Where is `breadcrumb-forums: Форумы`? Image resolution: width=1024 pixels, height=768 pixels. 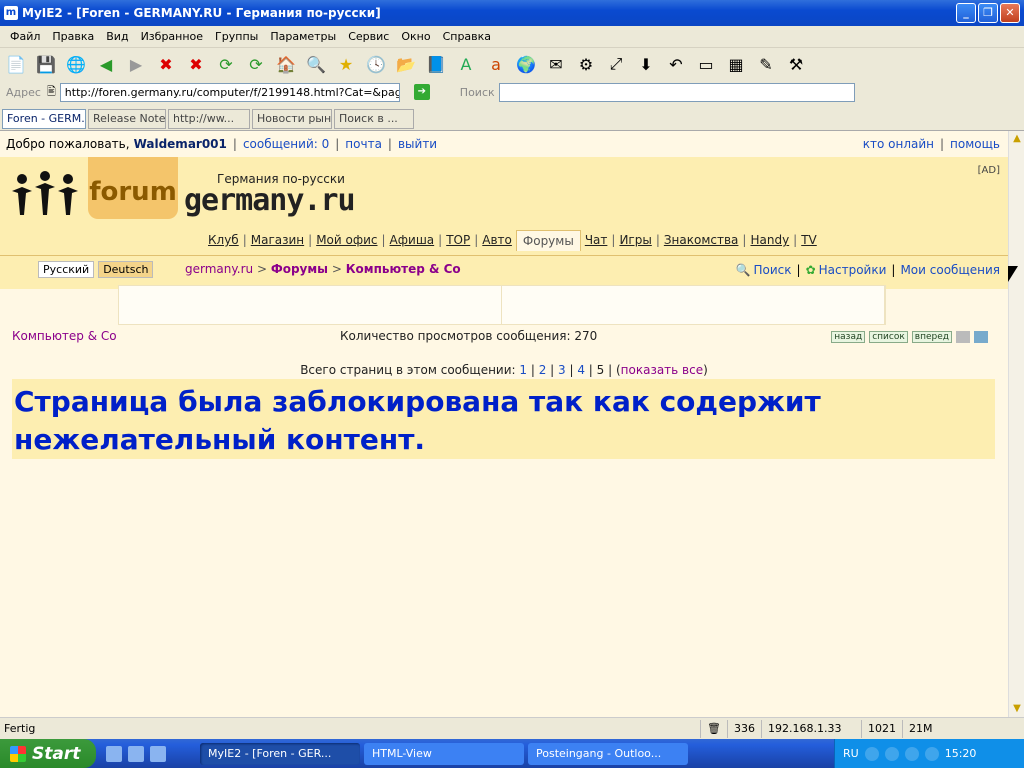 breadcrumb-forums: Форумы is located at coordinates (299, 269).